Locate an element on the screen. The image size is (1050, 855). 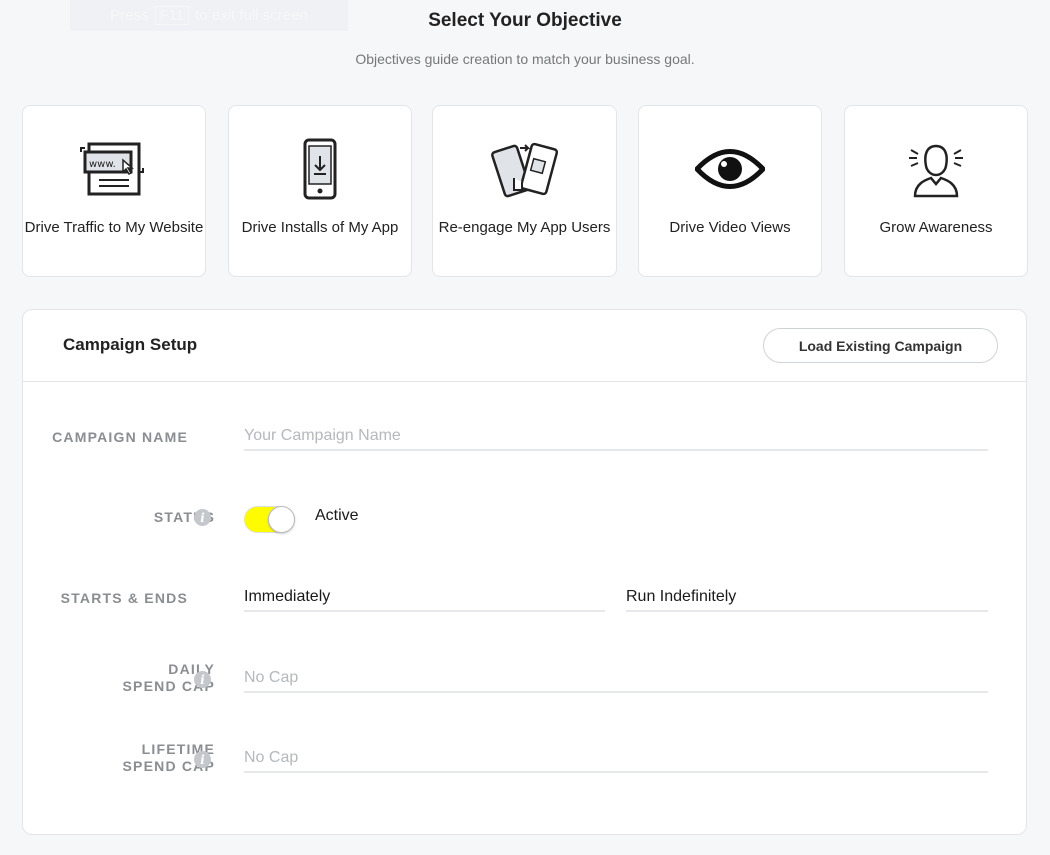
objective-card-awareness: Grow Awareness is located at coordinates (936, 191).